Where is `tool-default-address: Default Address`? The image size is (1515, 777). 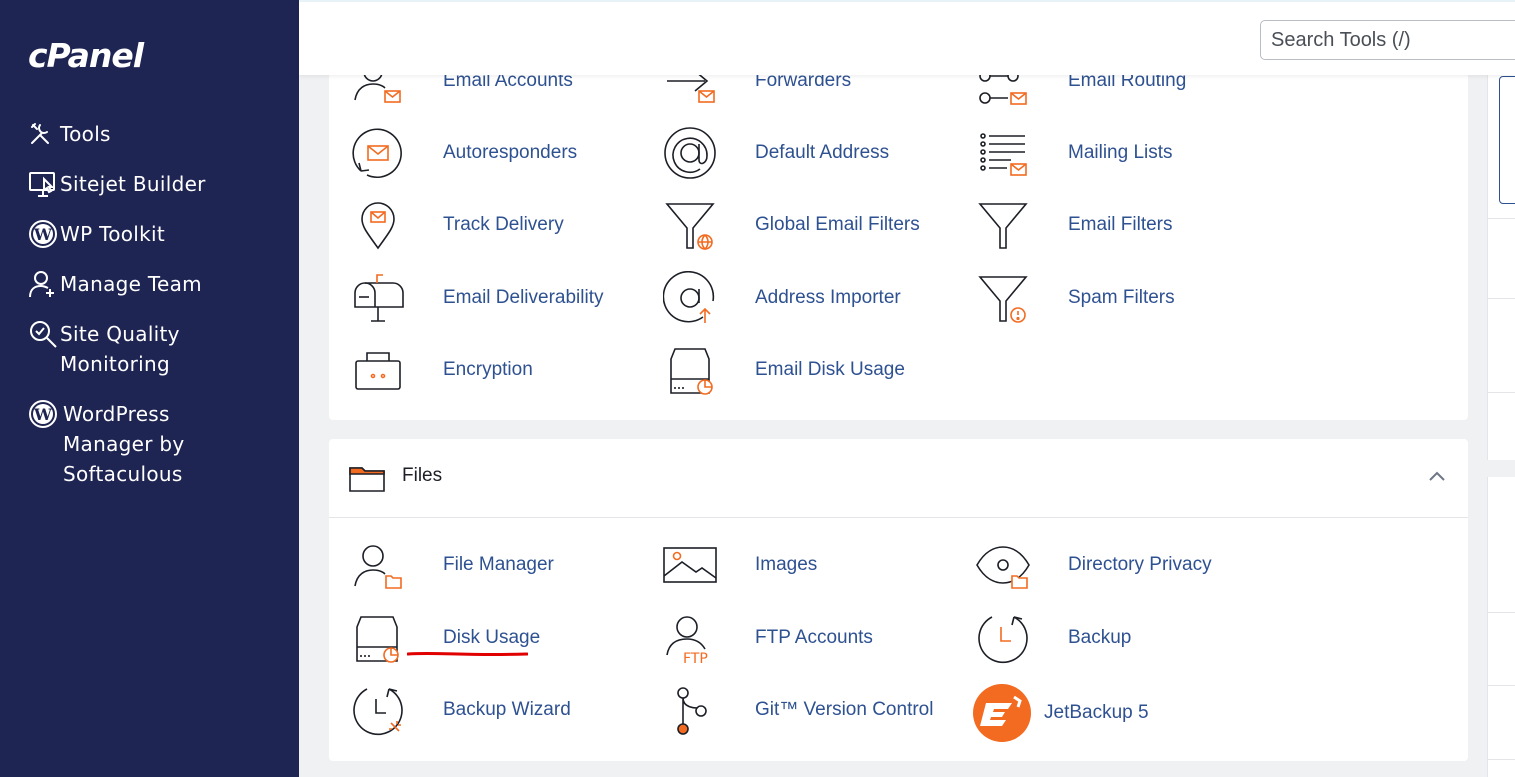 tool-default-address: Default Address is located at coordinates (776, 153).